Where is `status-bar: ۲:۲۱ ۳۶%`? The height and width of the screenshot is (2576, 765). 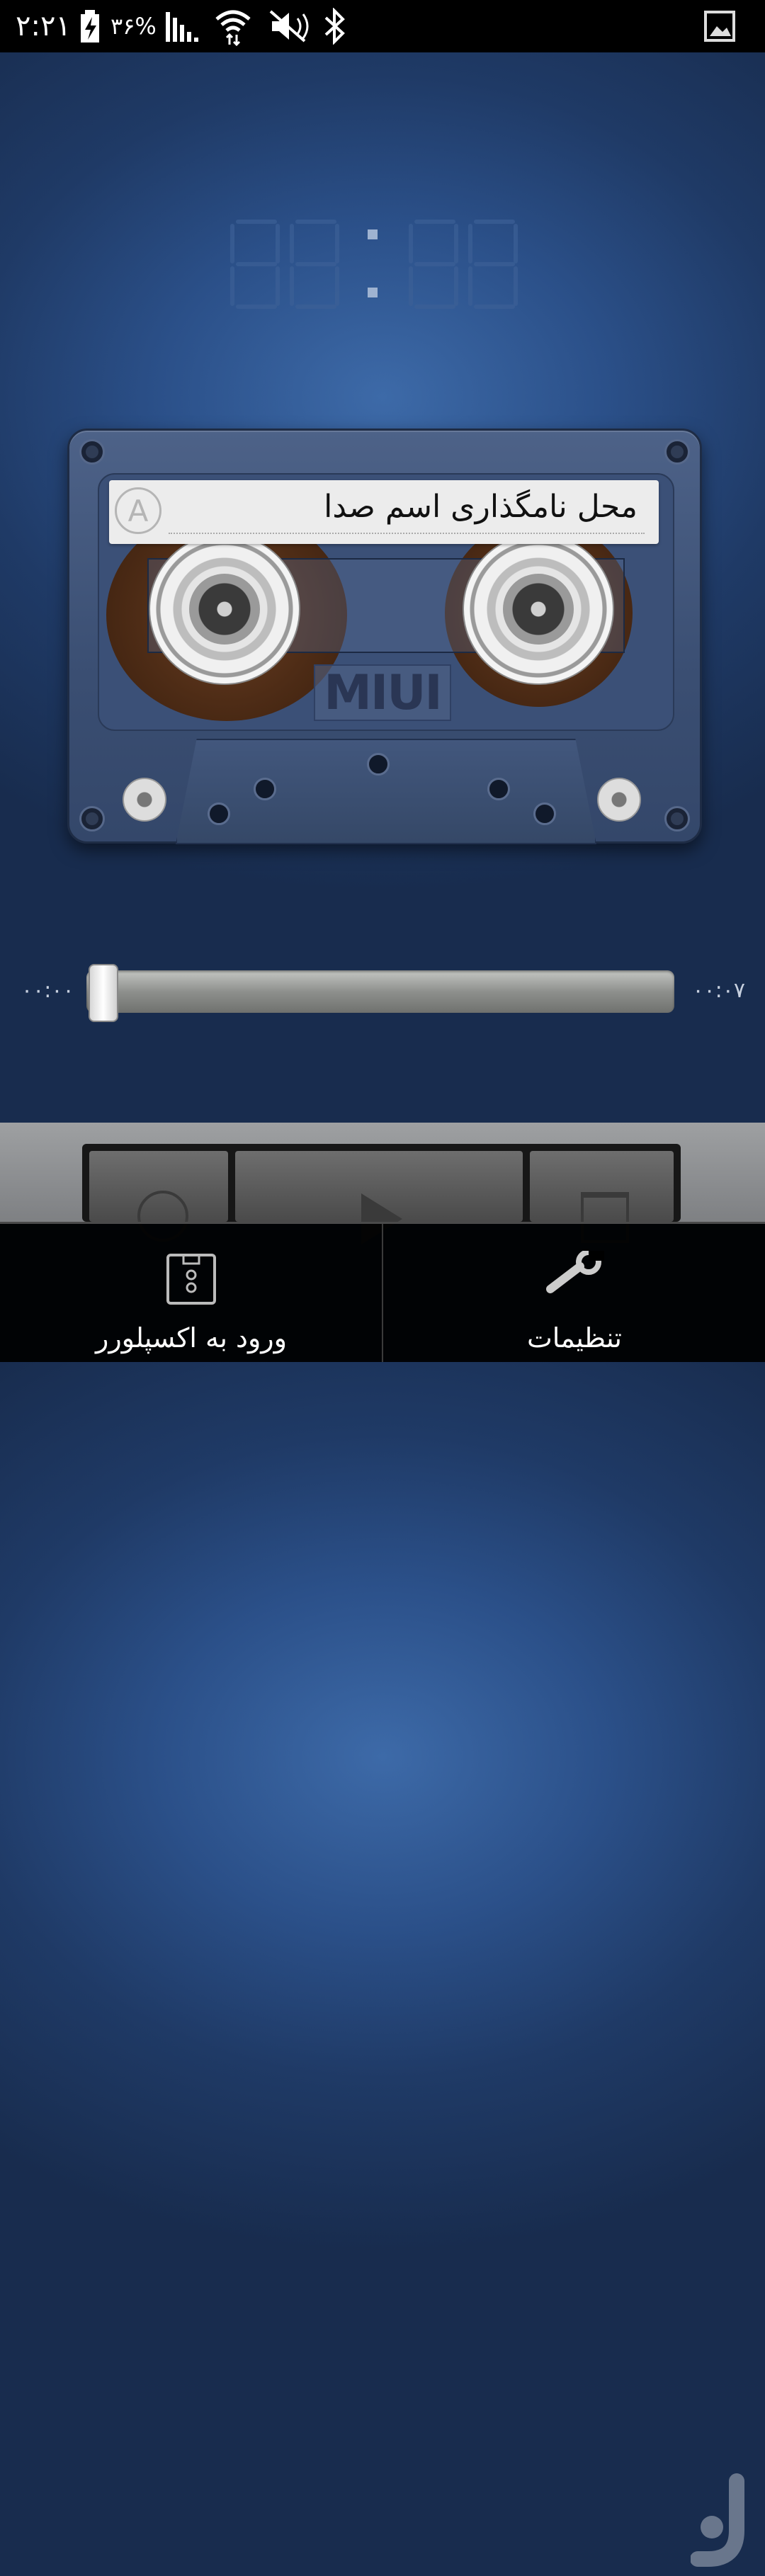 status-bar: ۲:۲۱ ۳۶% is located at coordinates (382, 26).